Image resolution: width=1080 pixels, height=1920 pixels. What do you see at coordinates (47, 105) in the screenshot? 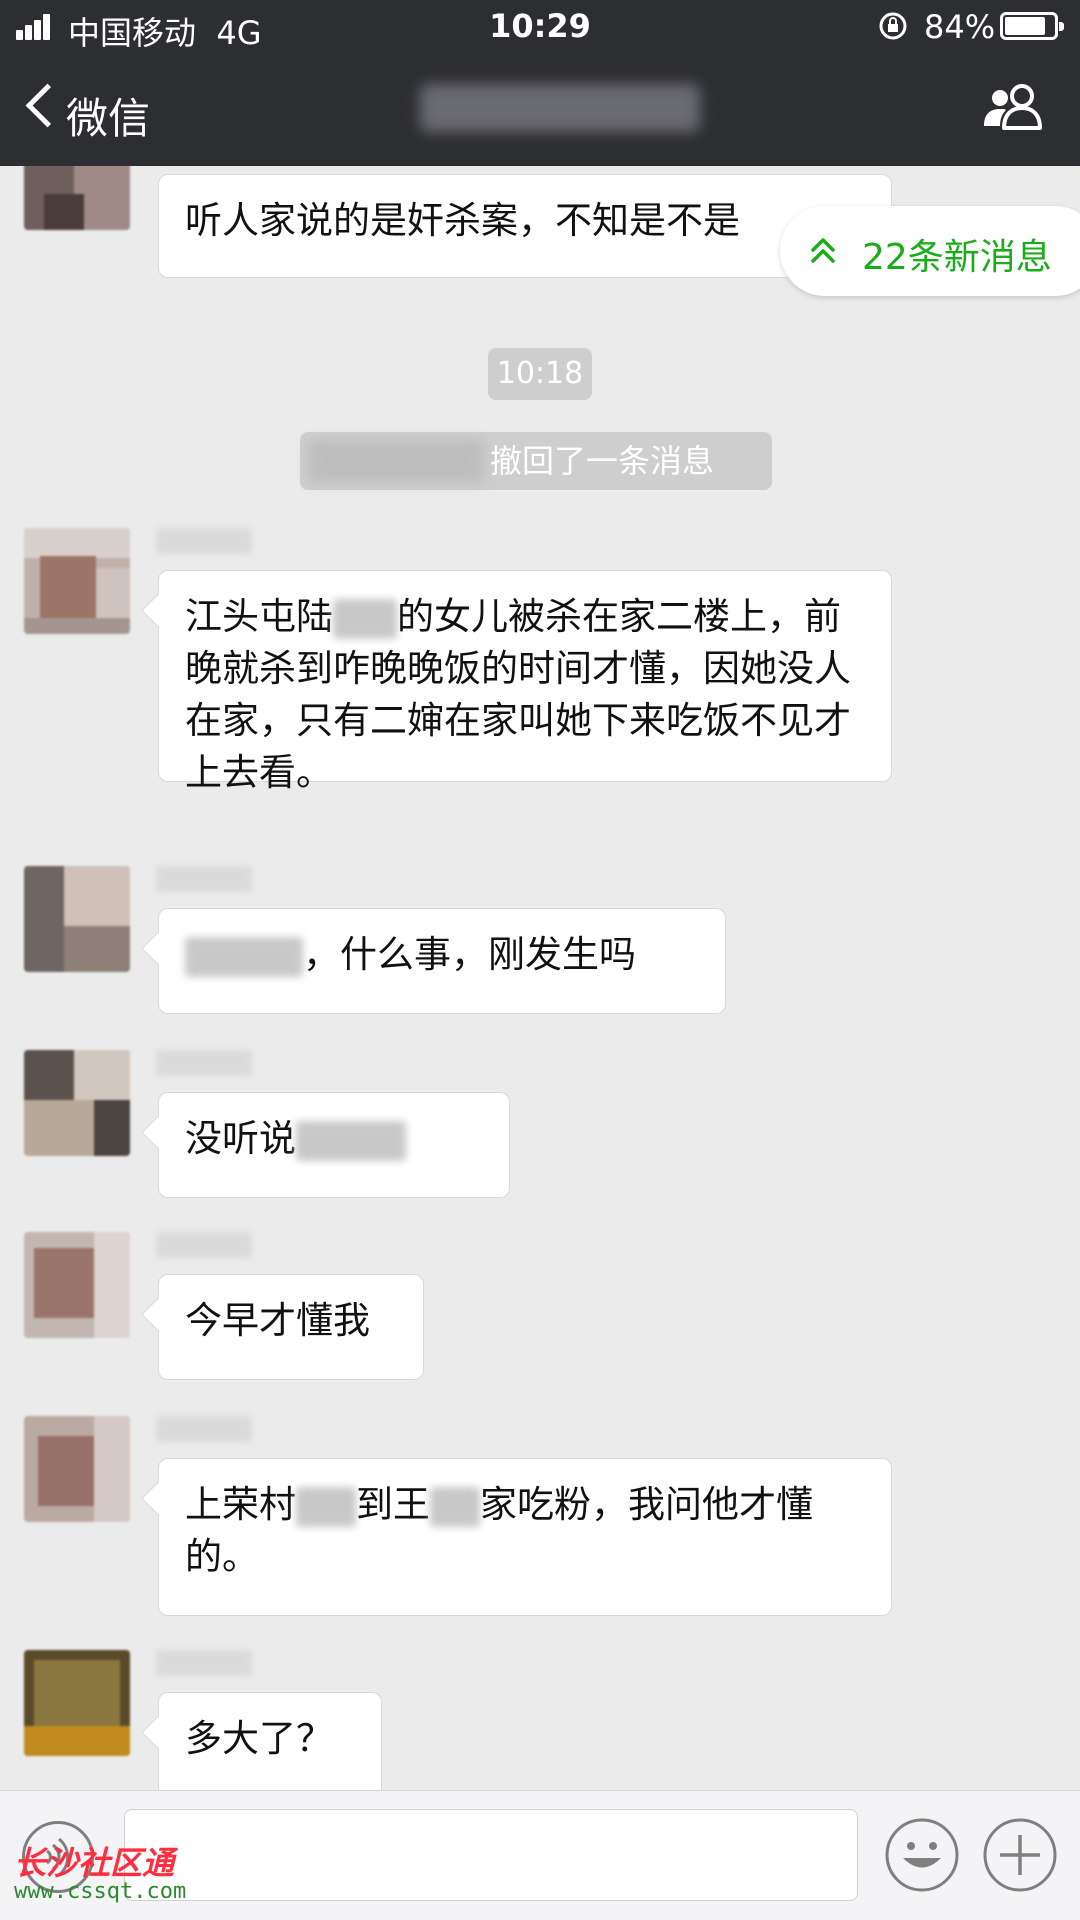
I see `chevron-left-icon` at bounding box center [47, 105].